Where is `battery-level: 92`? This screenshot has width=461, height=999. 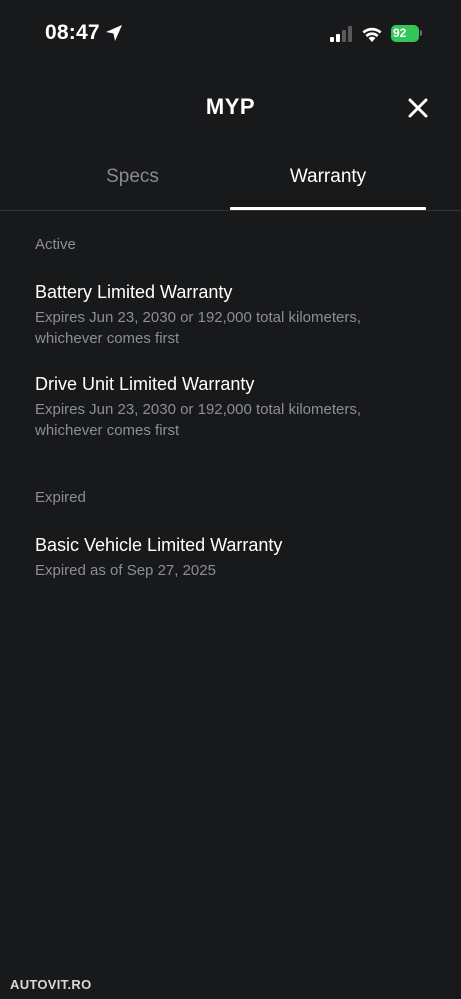
battery-level: 92 is located at coordinates (400, 33).